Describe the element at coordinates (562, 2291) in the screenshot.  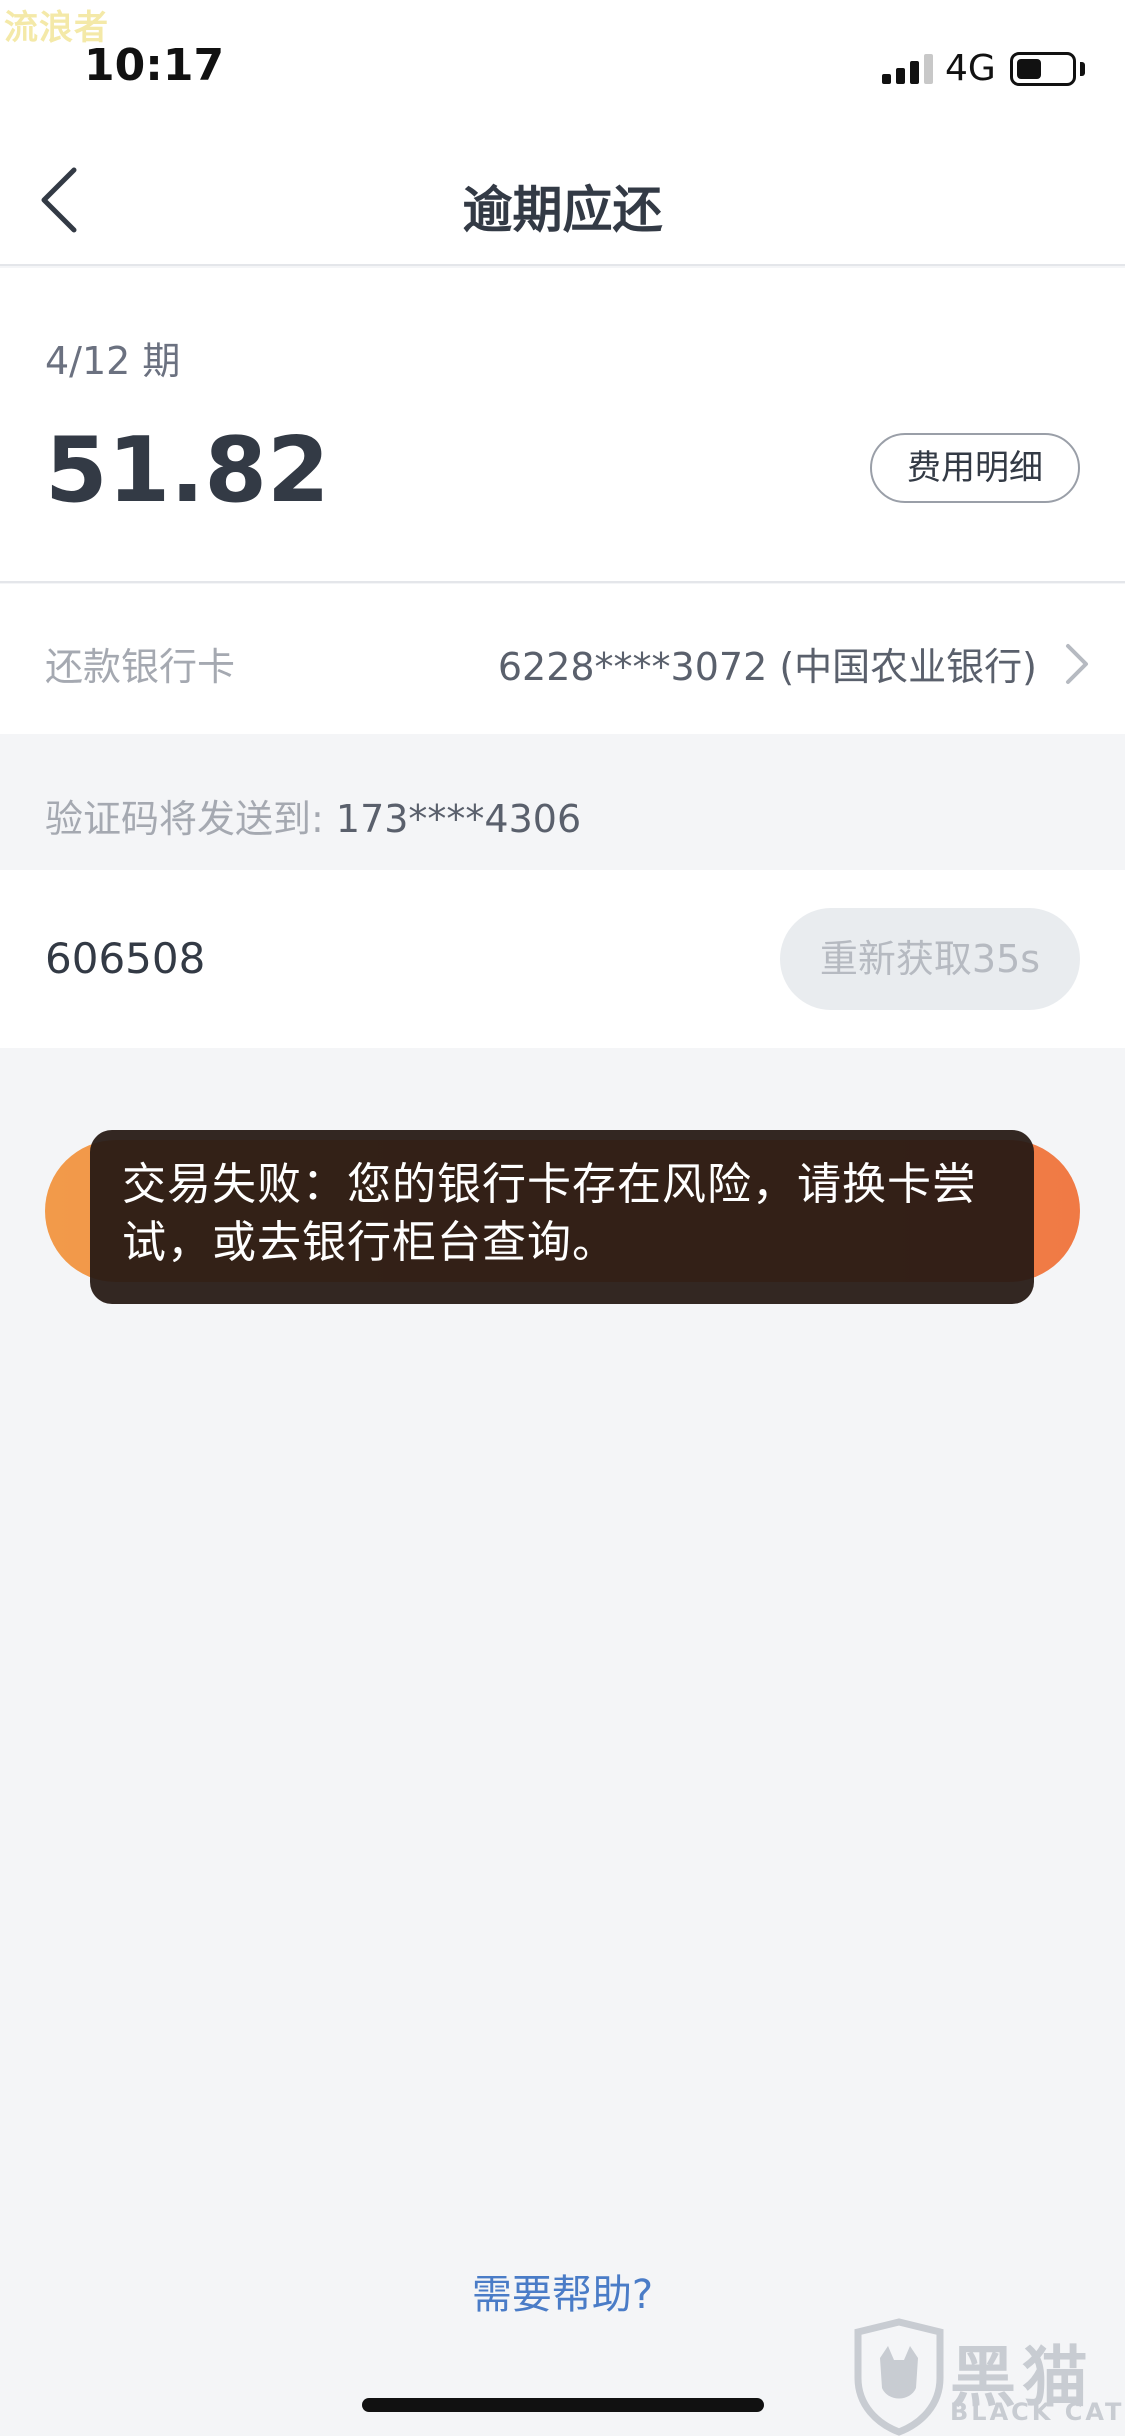
I see `help-link: 需要帮助?` at that location.